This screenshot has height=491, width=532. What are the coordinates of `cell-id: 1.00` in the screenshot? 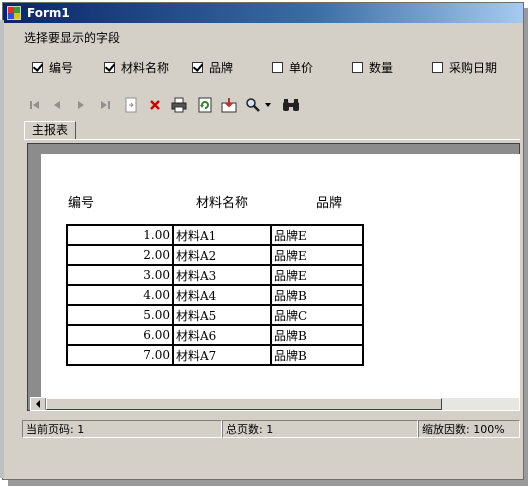 It's located at (120, 235).